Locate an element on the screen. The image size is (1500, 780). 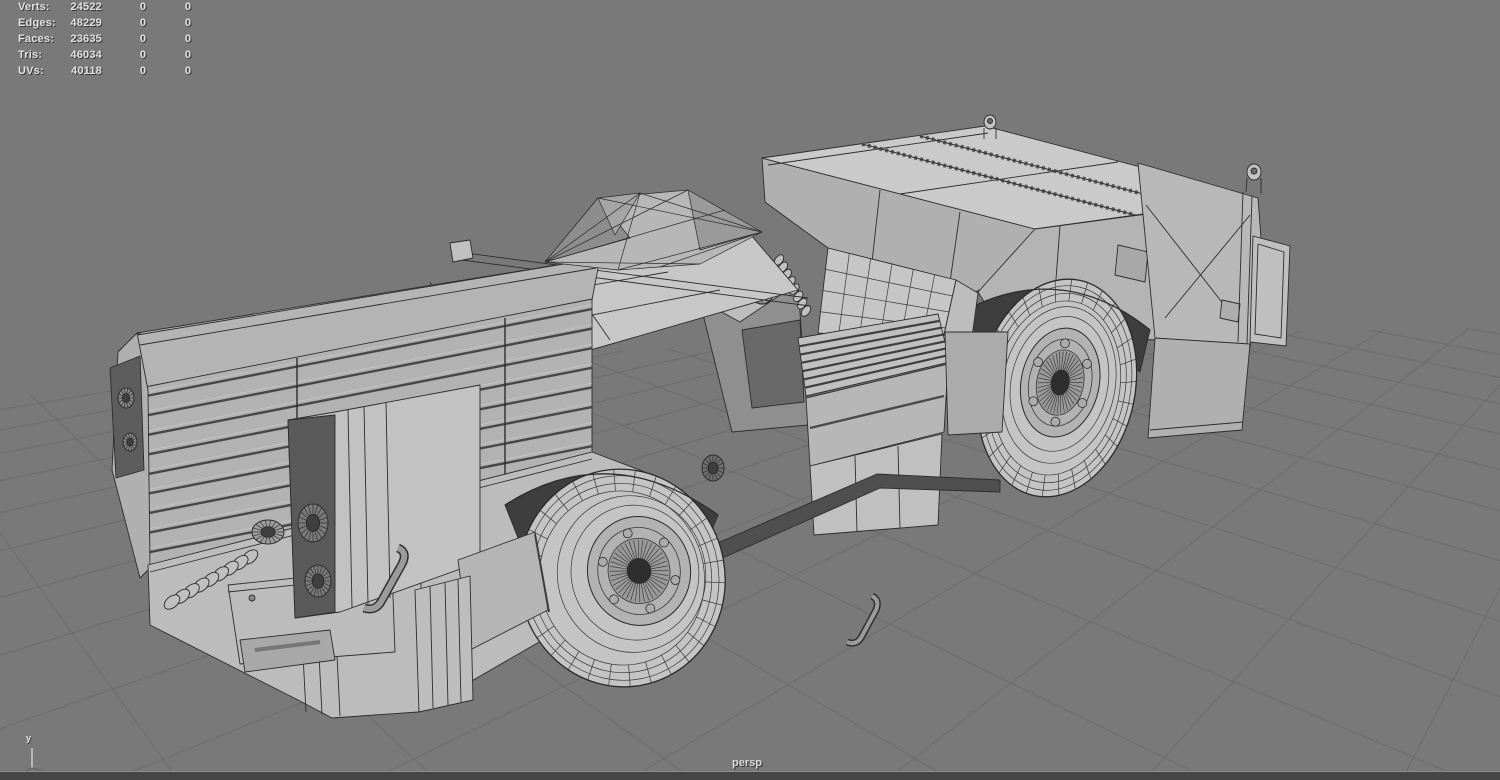
rear-panel is located at coordinates (1214, 300).